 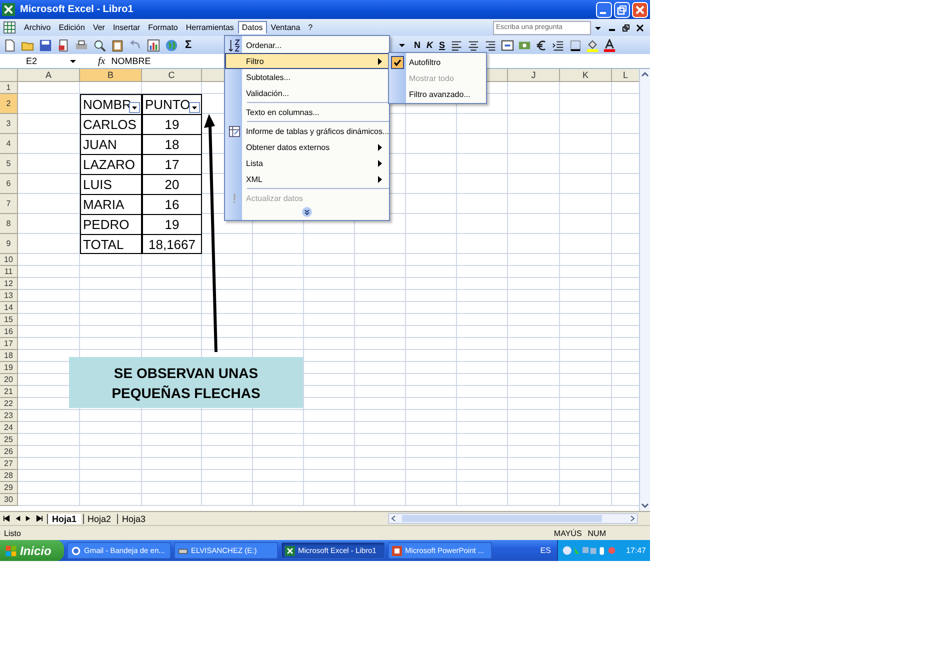 What do you see at coordinates (9, 392) in the screenshot?
I see `row-header: 21` at bounding box center [9, 392].